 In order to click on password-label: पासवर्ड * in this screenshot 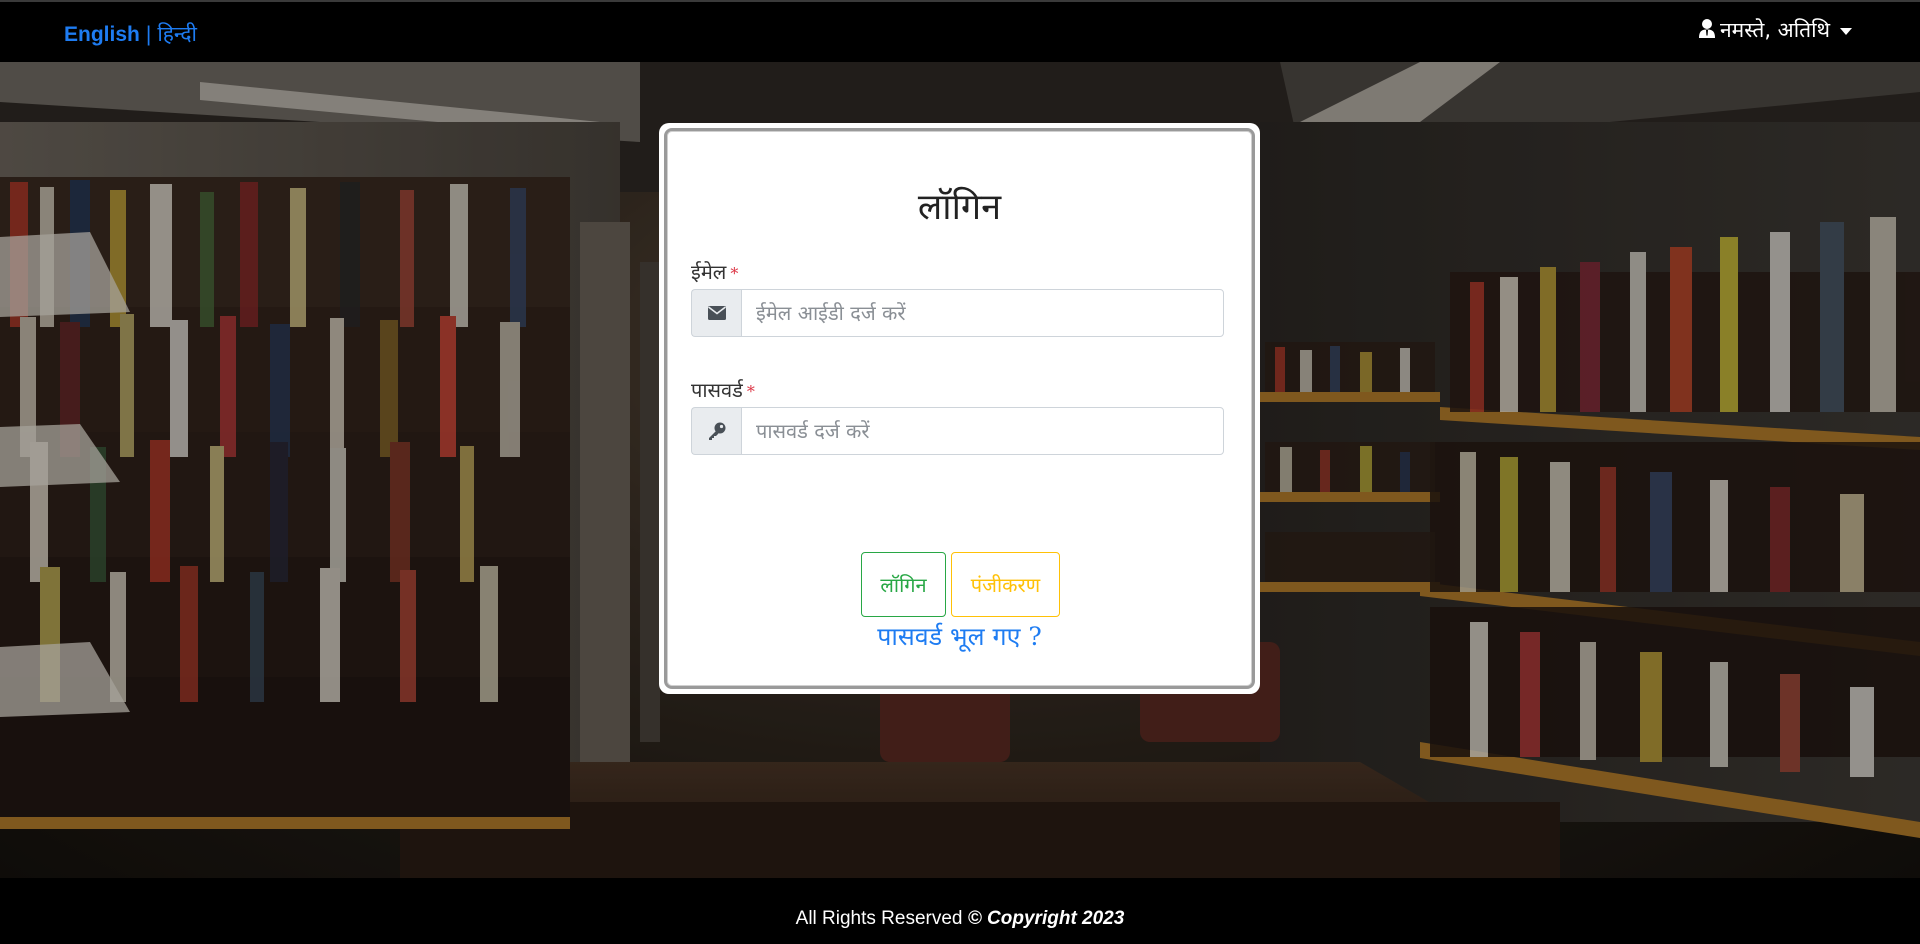, I will do `click(723, 389)`.